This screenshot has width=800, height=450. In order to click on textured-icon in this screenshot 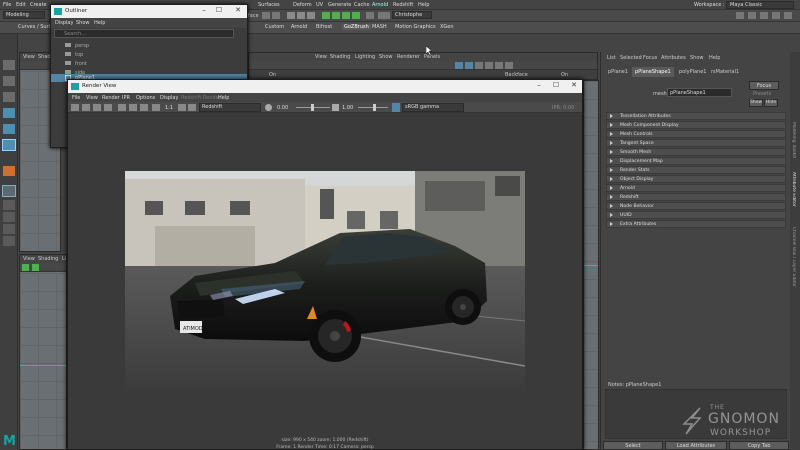, I will do `click(479, 65)`.